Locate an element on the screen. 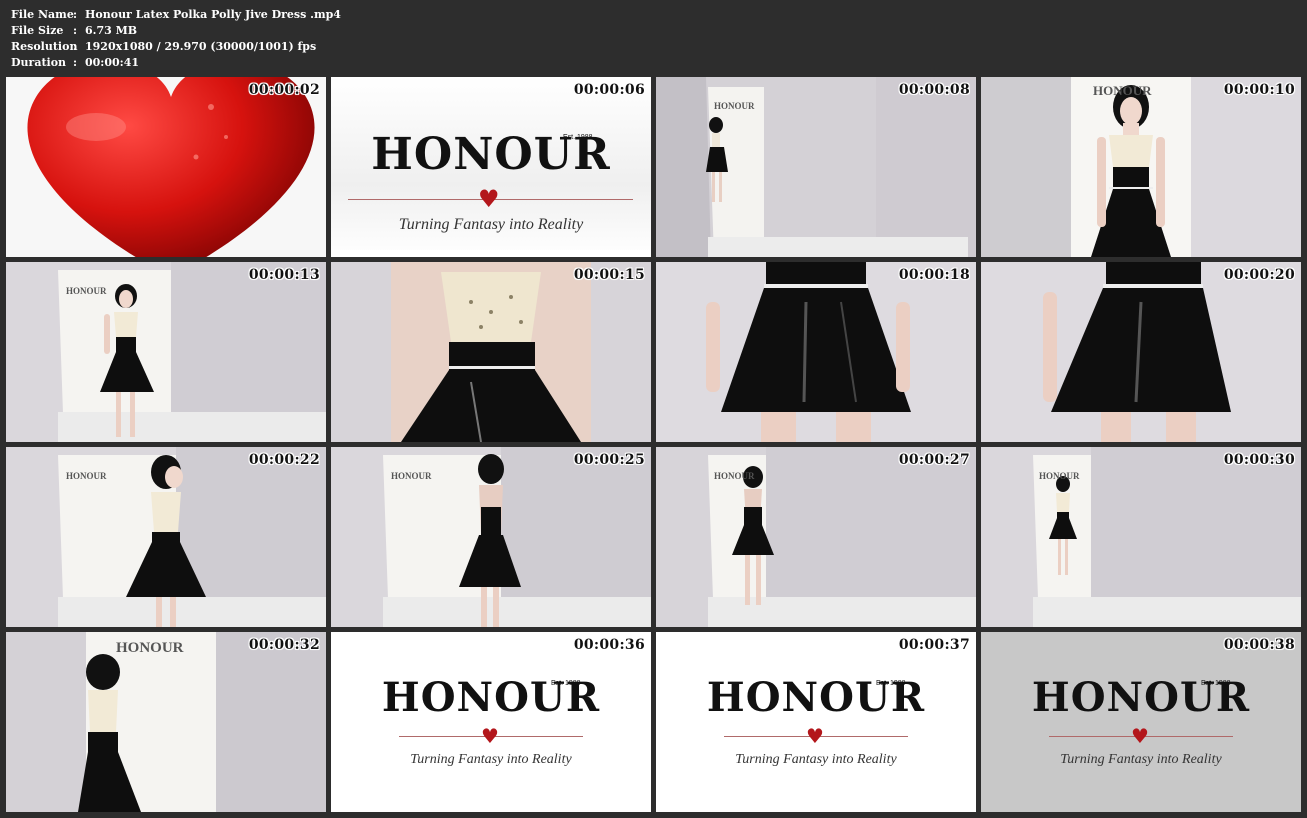 Image resolution: width=1307 pixels, height=818 pixels. thumbnail-frame: 00:00:18 is located at coordinates (816, 352).